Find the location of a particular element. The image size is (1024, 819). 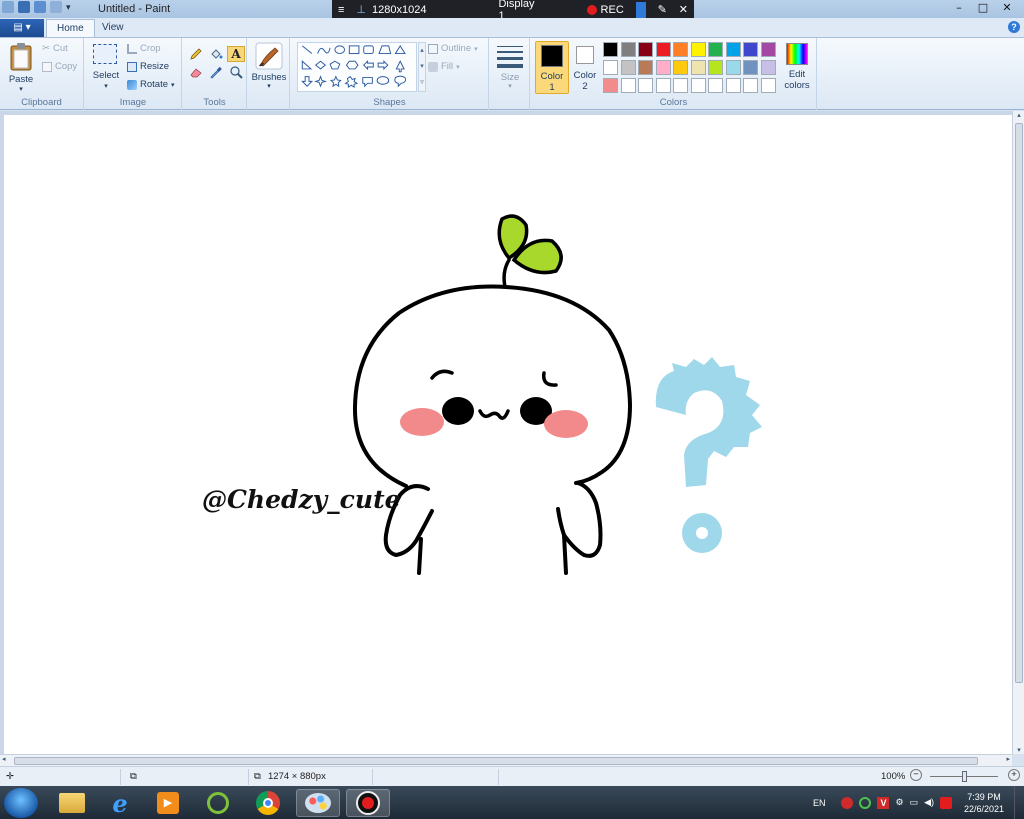

undo-icon is located at coordinates (40, 7).